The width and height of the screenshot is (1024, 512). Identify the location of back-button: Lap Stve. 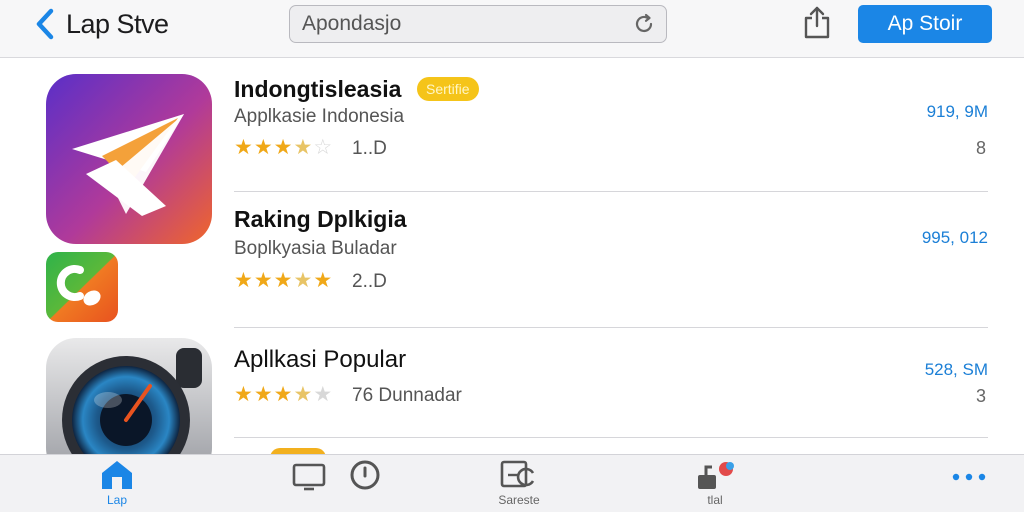
(101, 24).